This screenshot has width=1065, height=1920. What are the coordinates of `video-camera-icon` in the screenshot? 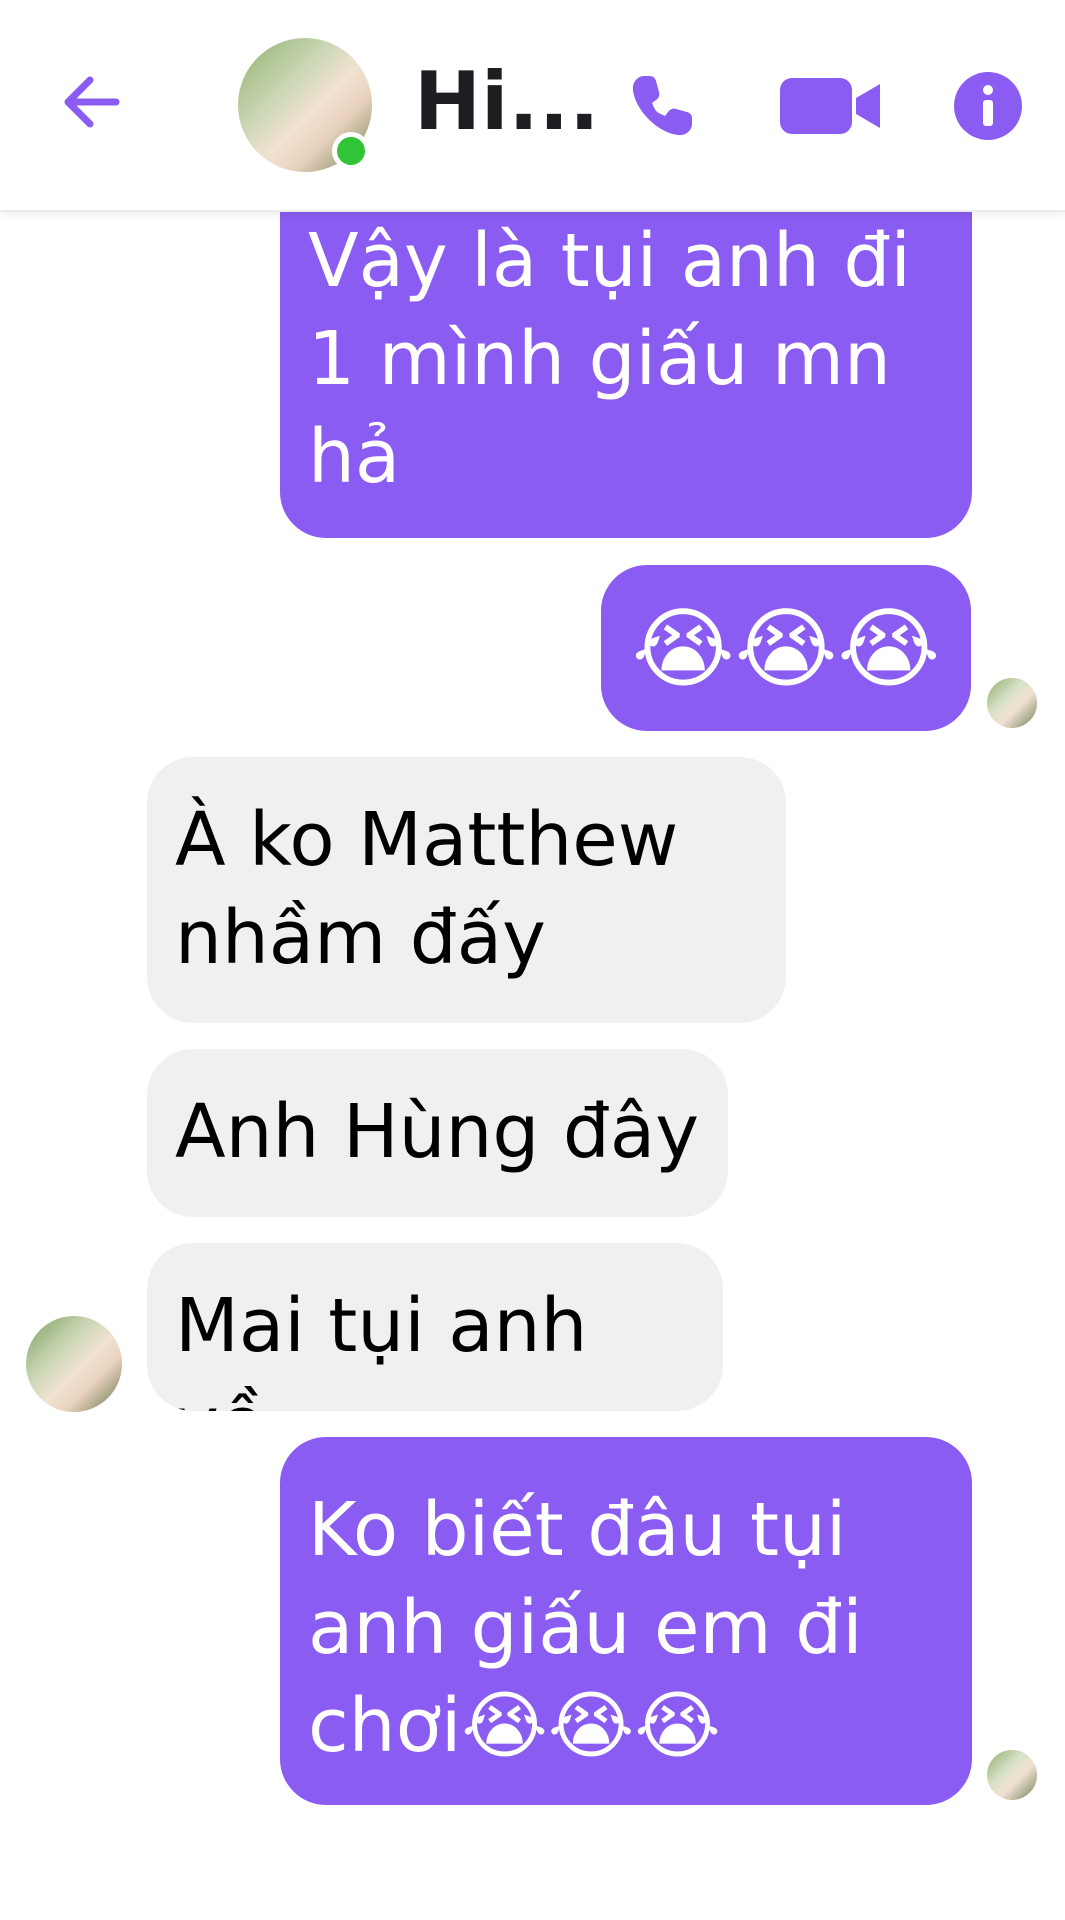 It's located at (831, 106).